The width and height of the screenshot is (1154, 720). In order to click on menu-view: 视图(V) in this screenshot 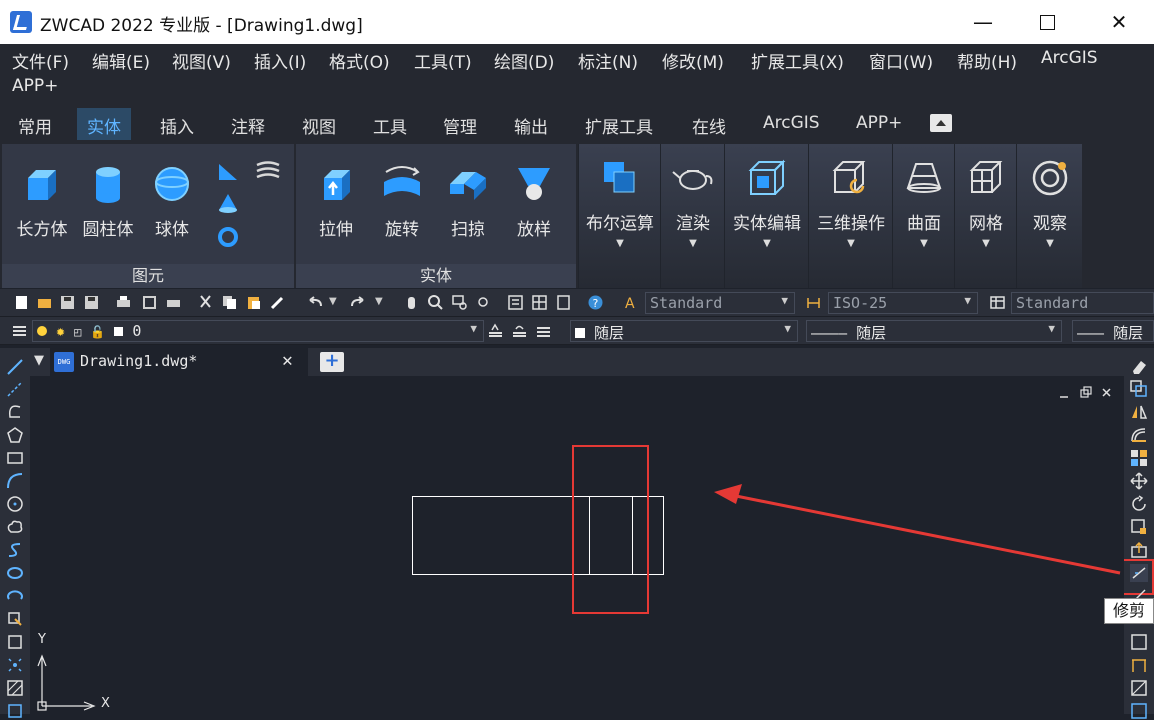, I will do `click(201, 60)`.